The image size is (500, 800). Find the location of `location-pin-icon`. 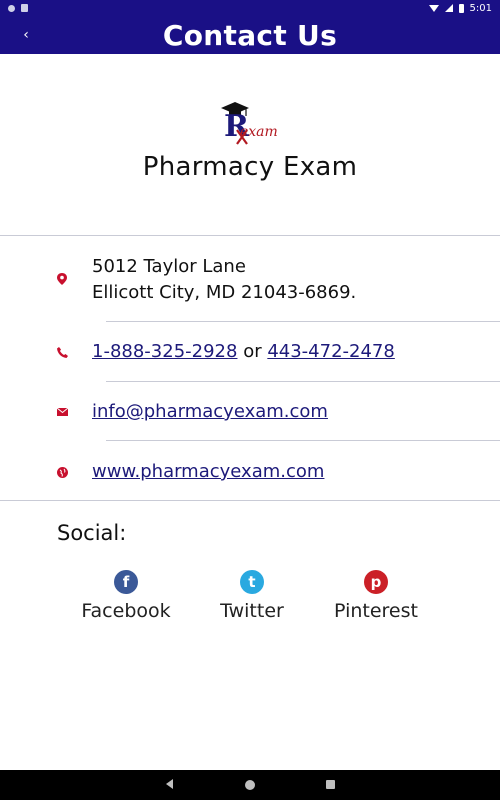

location-pin-icon is located at coordinates (62, 279).